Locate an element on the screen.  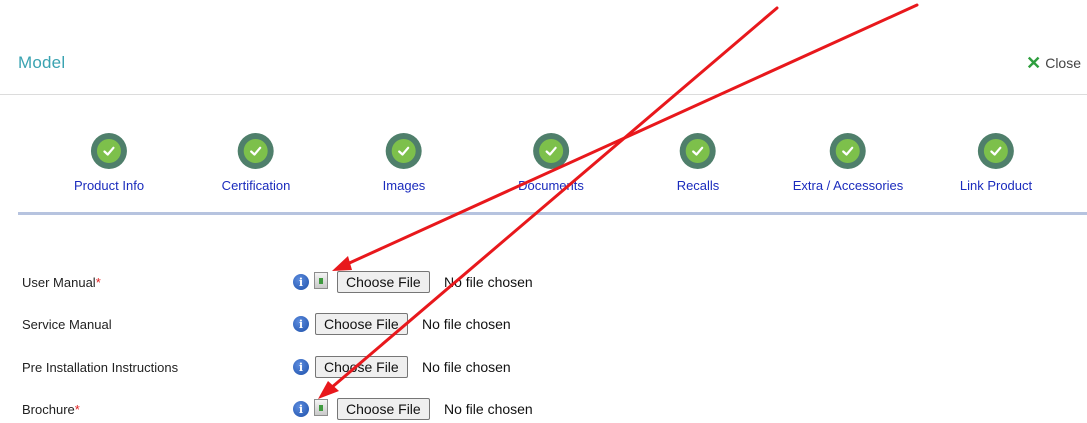
step-link-product: Link Product is located at coordinates (996, 163).